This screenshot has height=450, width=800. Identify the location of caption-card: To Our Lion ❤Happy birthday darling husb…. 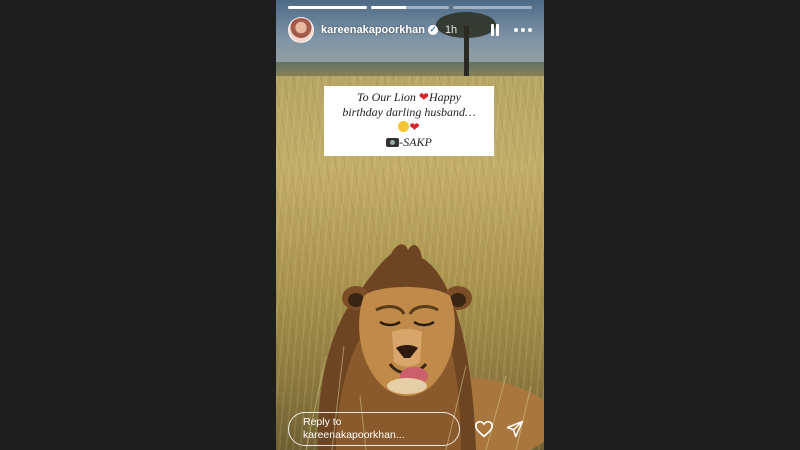
(409, 121).